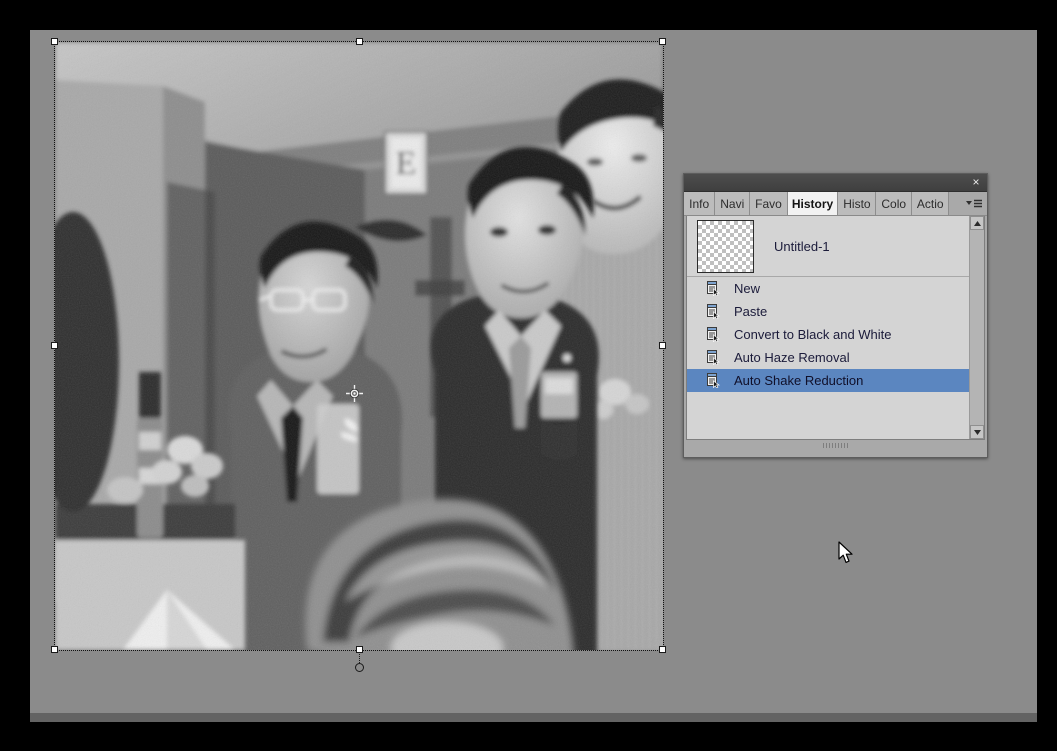 This screenshot has width=1057, height=751. I want to click on history-item-paste: Paste, so click(835, 311).